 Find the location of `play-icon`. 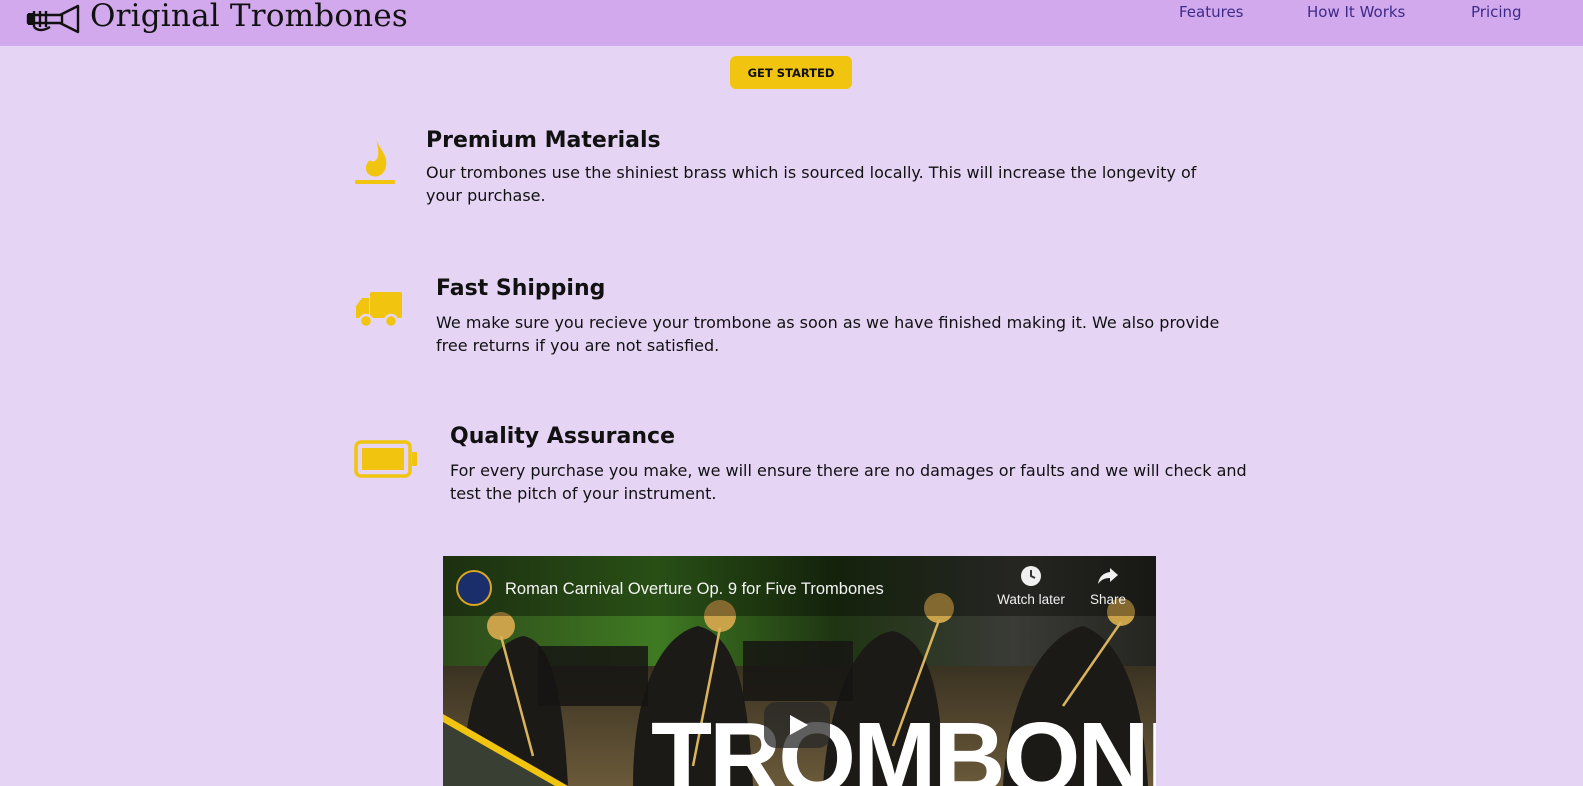

play-icon is located at coordinates (799, 725).